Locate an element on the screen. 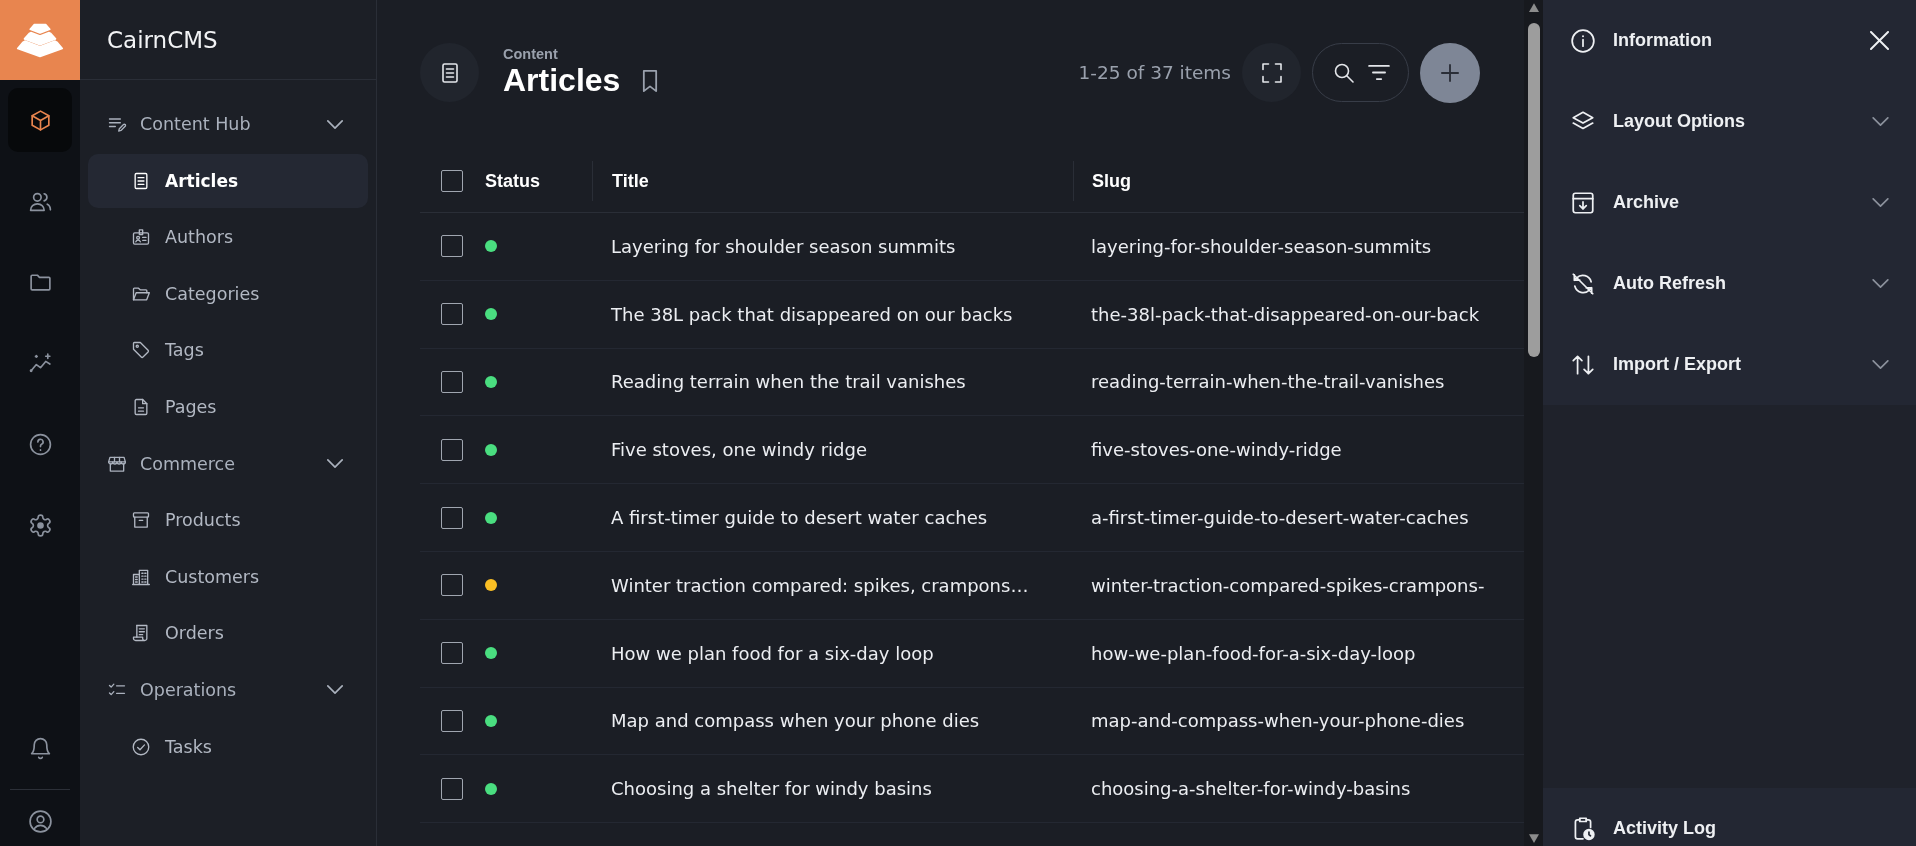 Image resolution: width=1916 pixels, height=846 pixels. rail-button is located at coordinates (40, 120).